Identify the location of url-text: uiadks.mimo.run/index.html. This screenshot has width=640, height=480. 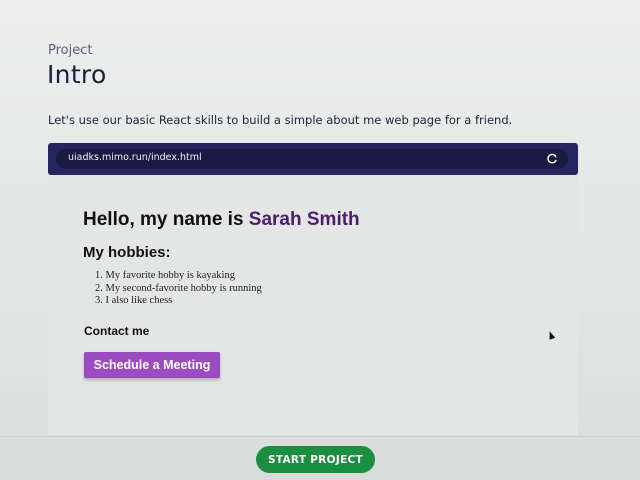
(135, 157).